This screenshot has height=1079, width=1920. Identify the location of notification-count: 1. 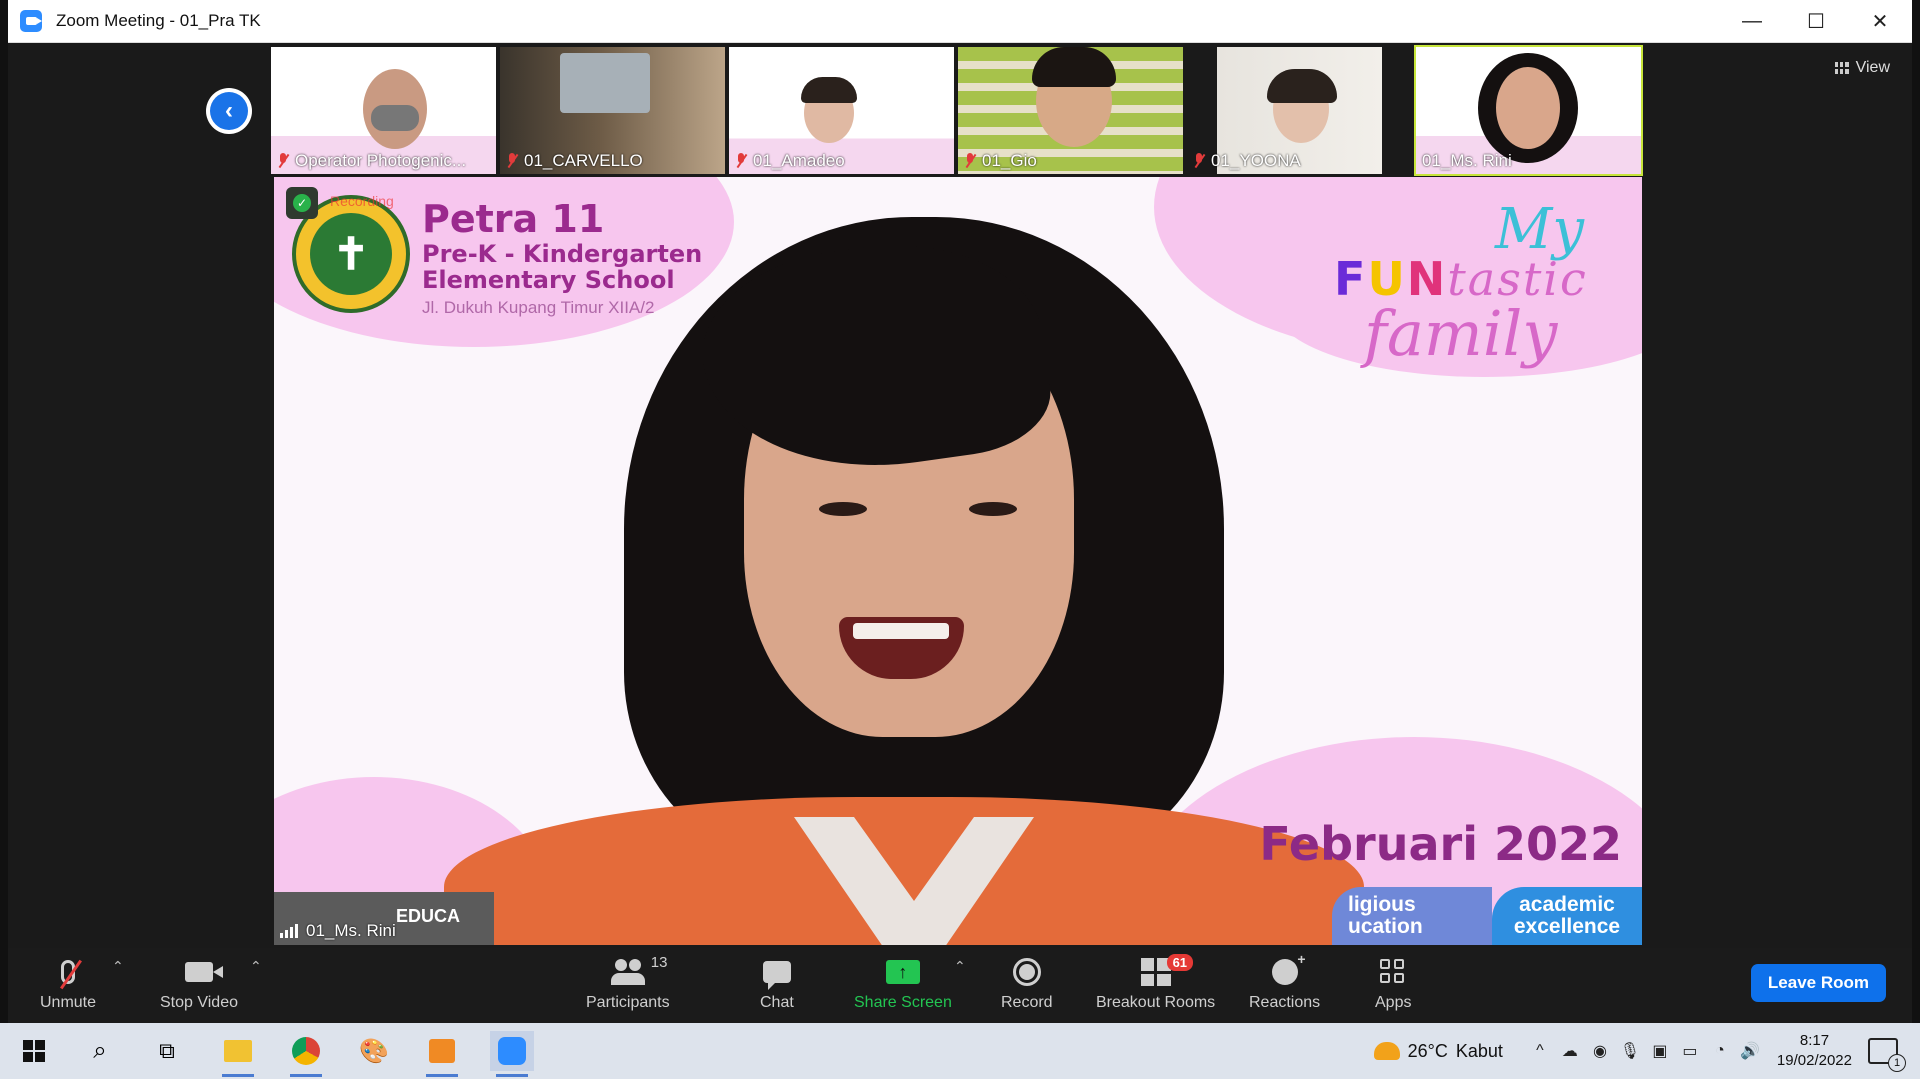
(1897, 1063).